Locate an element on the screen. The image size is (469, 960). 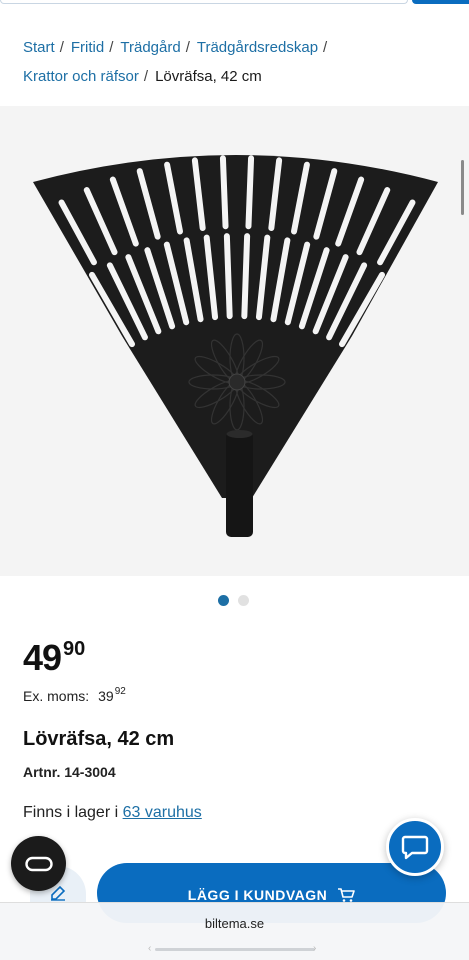
stock-status: Finns i lager i 63 varuhus is located at coordinates (112, 813).